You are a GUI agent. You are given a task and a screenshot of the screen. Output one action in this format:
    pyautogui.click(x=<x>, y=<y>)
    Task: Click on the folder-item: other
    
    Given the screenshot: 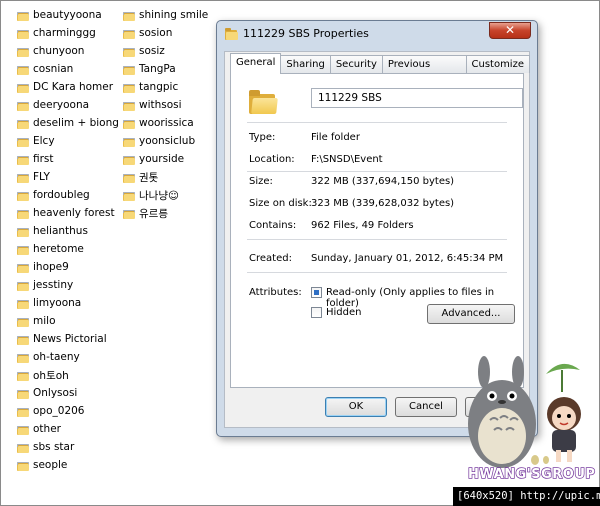 What is the action you would take?
    pyautogui.click(x=68, y=429)
    